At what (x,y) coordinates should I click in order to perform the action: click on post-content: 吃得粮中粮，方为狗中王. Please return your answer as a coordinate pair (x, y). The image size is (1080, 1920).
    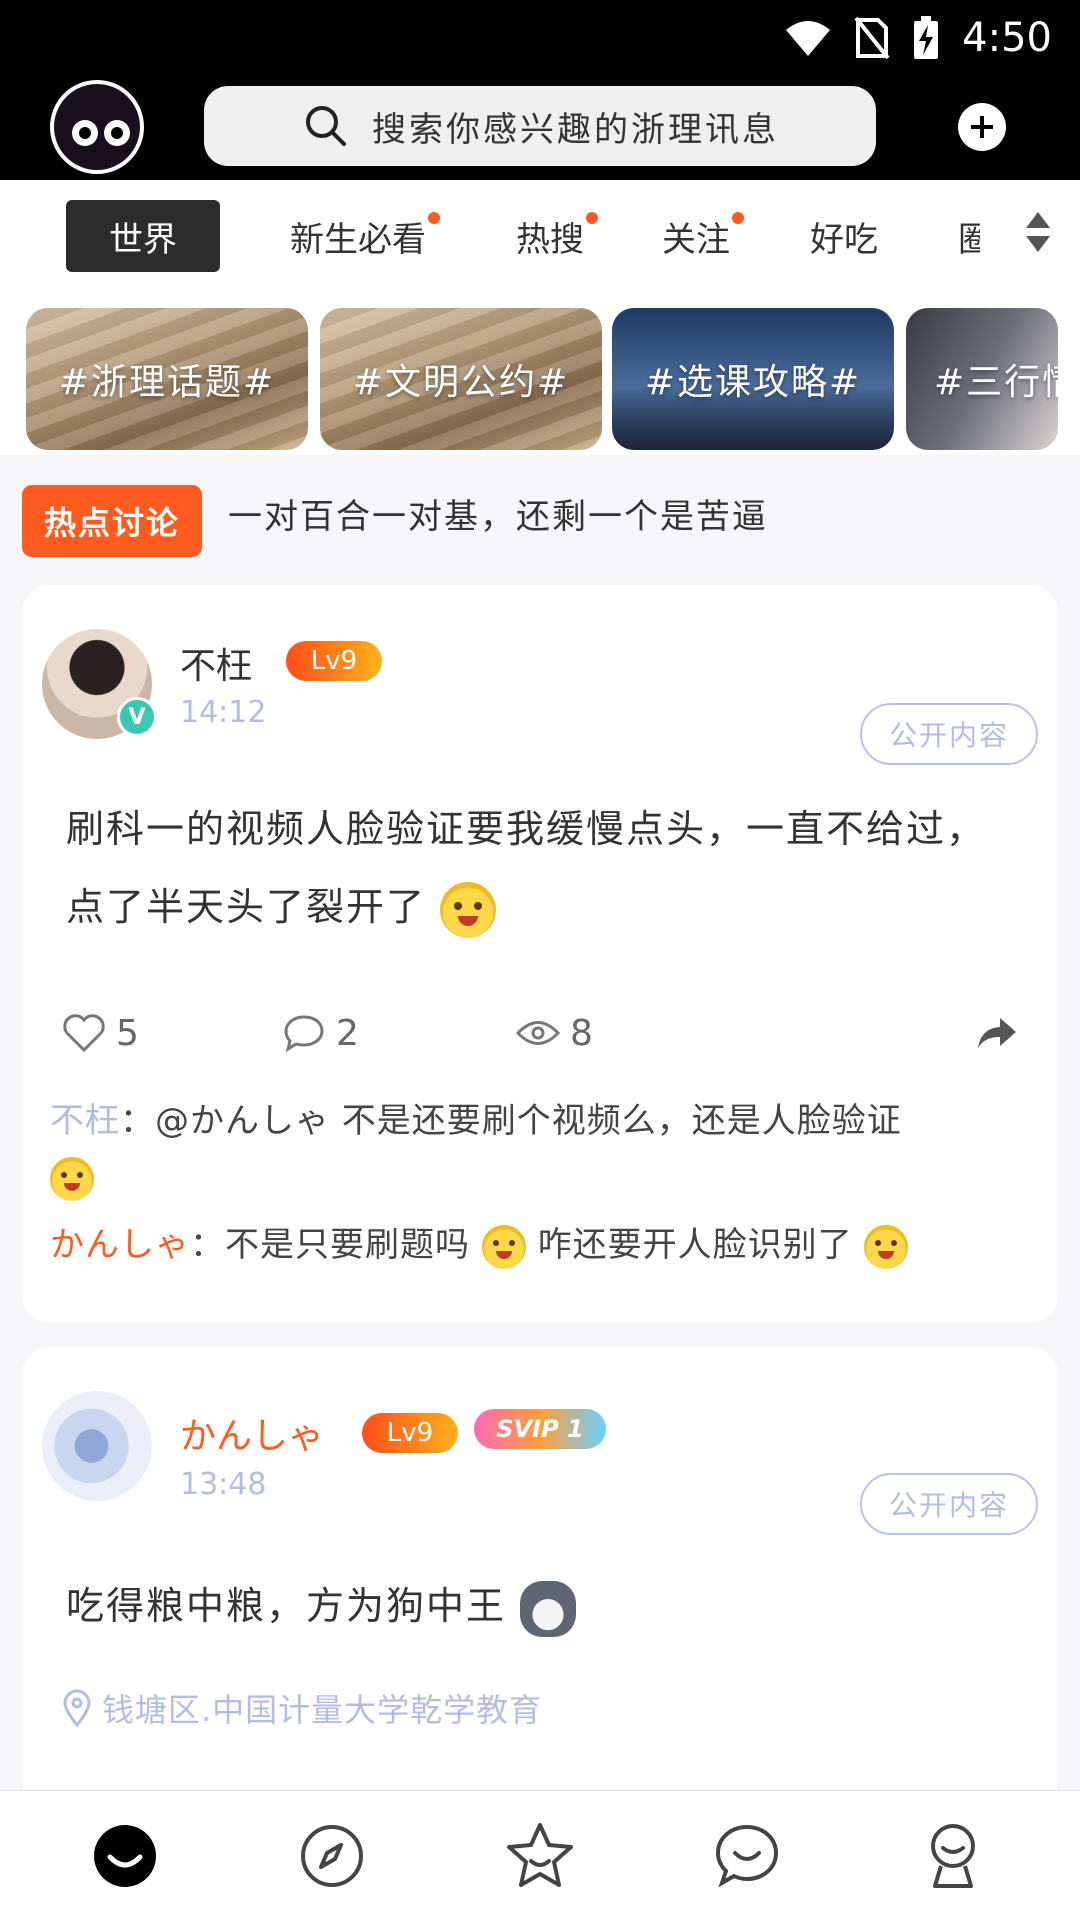
    Looking at the image, I should click on (542, 1606).